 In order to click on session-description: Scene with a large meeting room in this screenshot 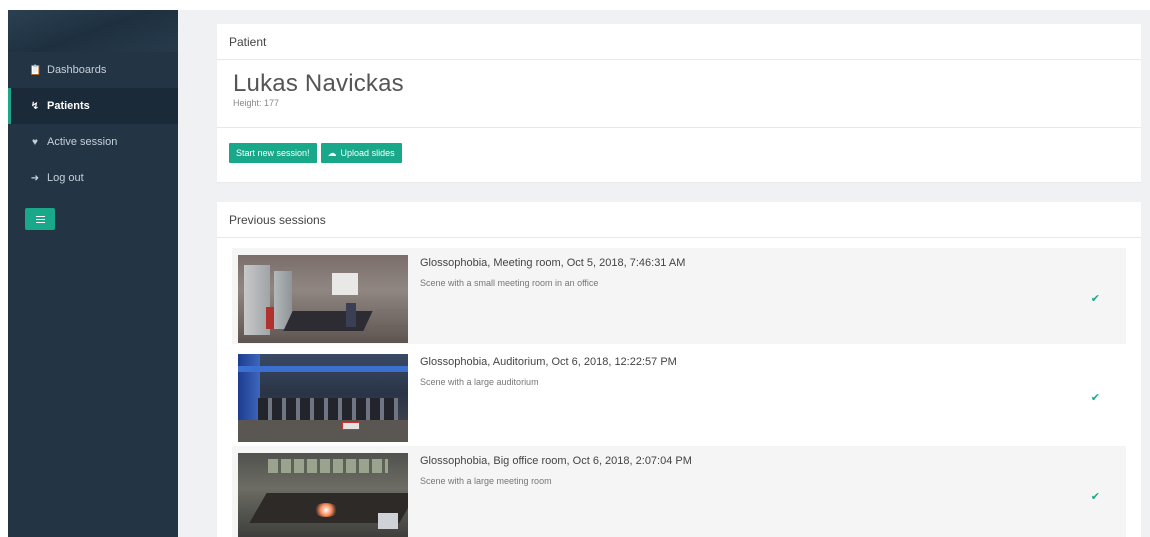, I will do `click(486, 481)`.